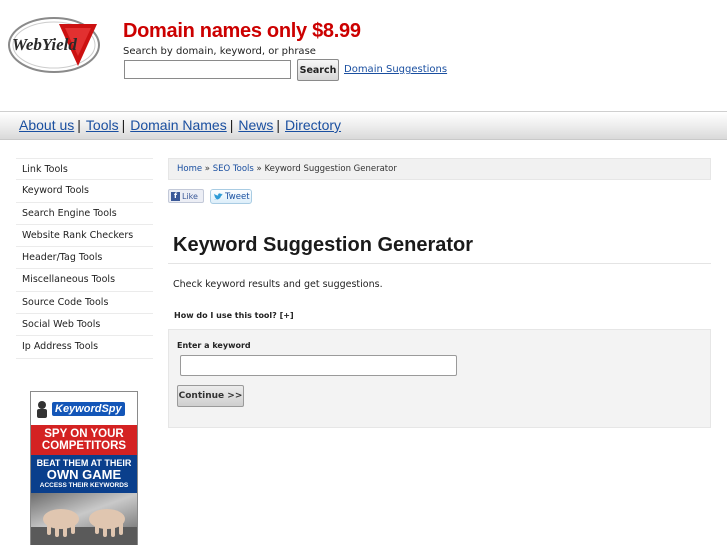  I want to click on sidebar-item-keyword-tools: Keyword Tools, so click(84, 191).